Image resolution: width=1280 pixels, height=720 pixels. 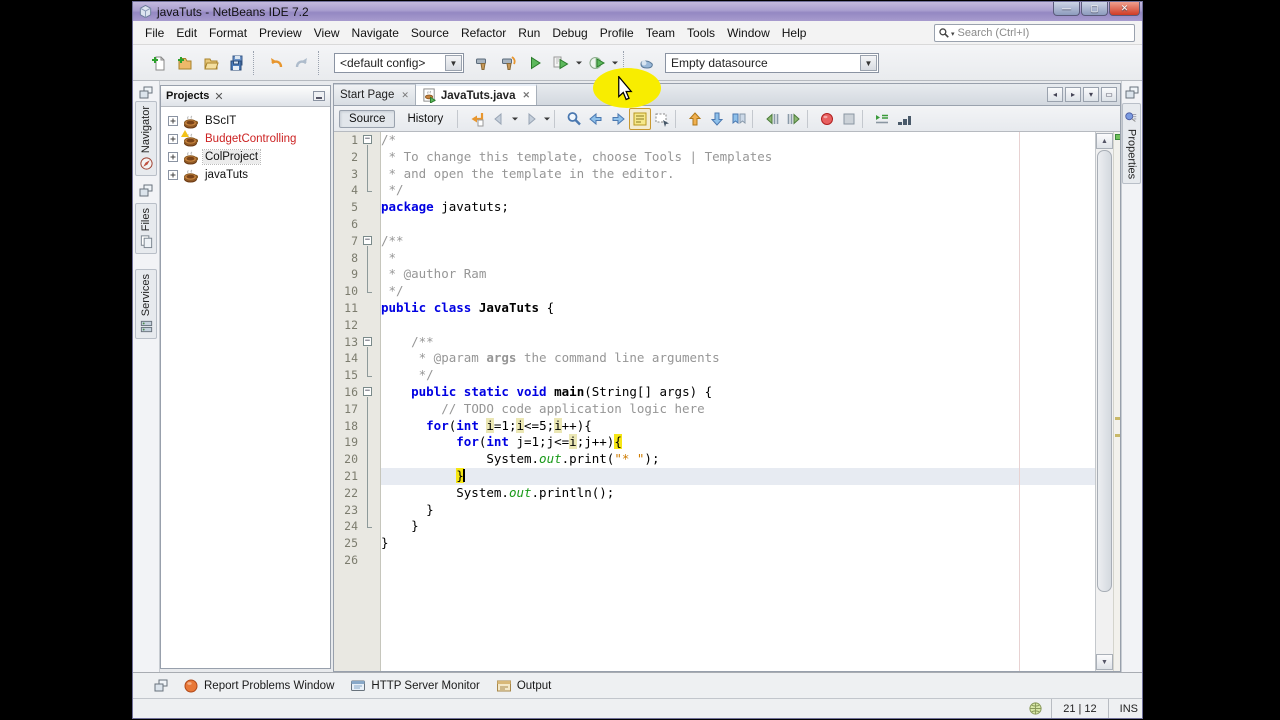 What do you see at coordinates (738, 140) in the screenshot?
I see `code-line-1: /*` at bounding box center [738, 140].